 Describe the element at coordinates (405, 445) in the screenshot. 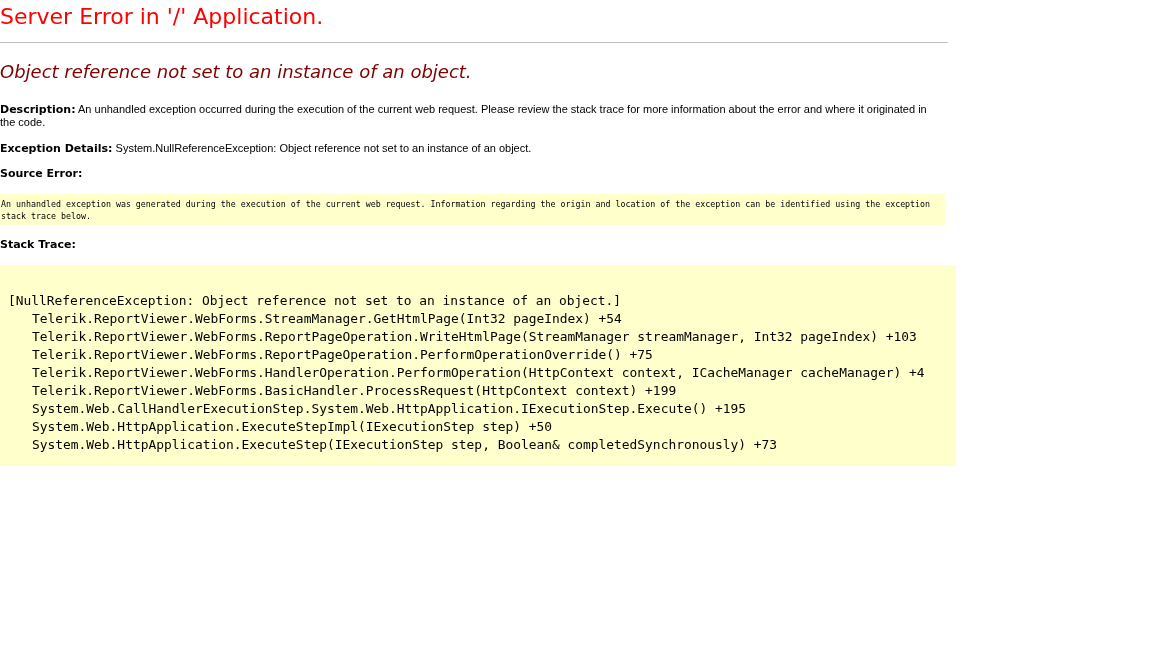

I see `stack-frame-line: System.Web.HttpApplication.ExecuteStep(IExecutionStep step, Boolean& completedSynchronously) +73` at that location.